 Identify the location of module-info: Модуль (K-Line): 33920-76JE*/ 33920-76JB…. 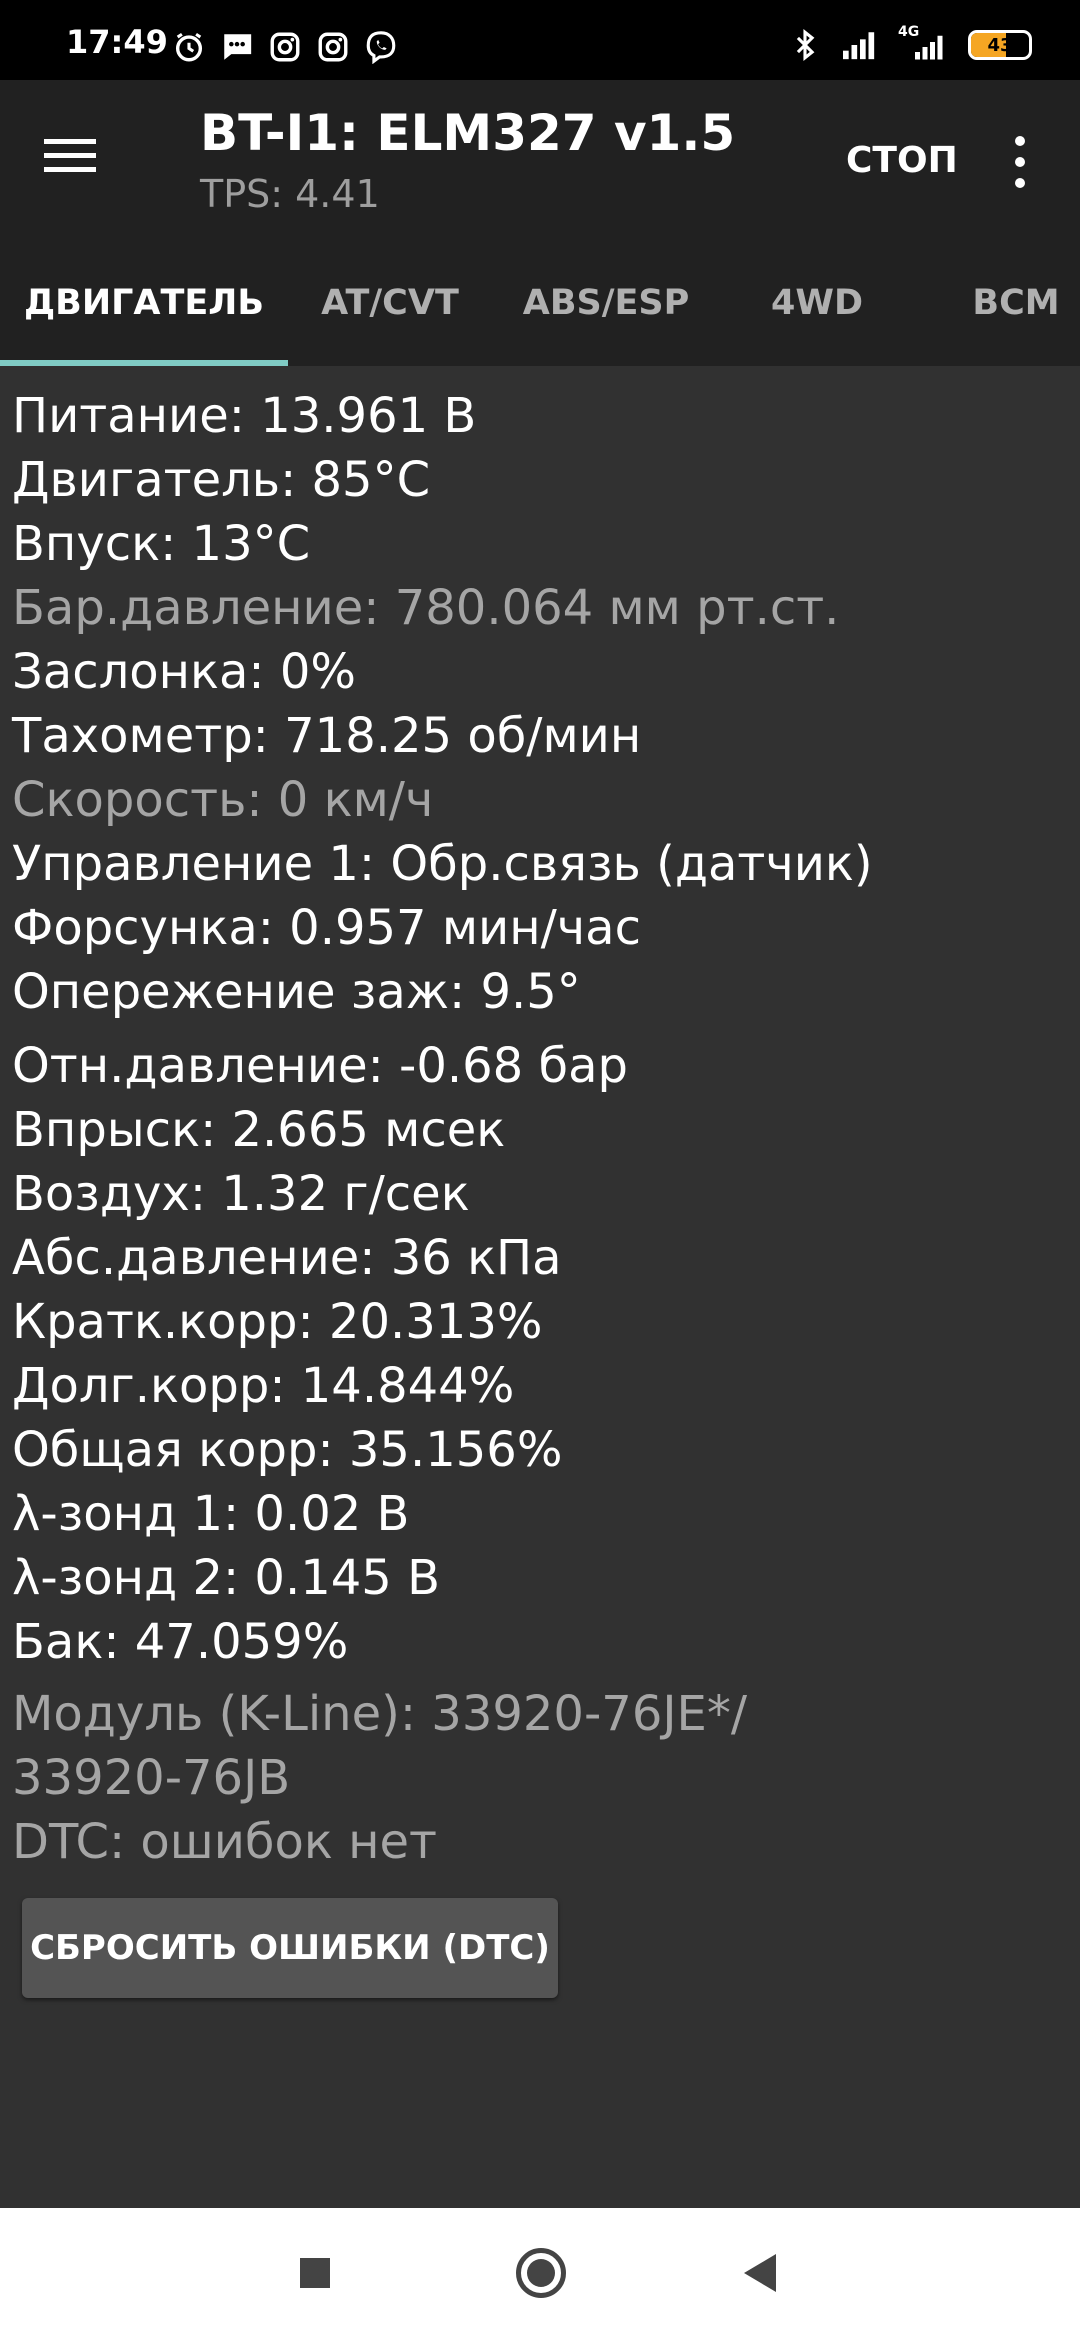
(542, 1778).